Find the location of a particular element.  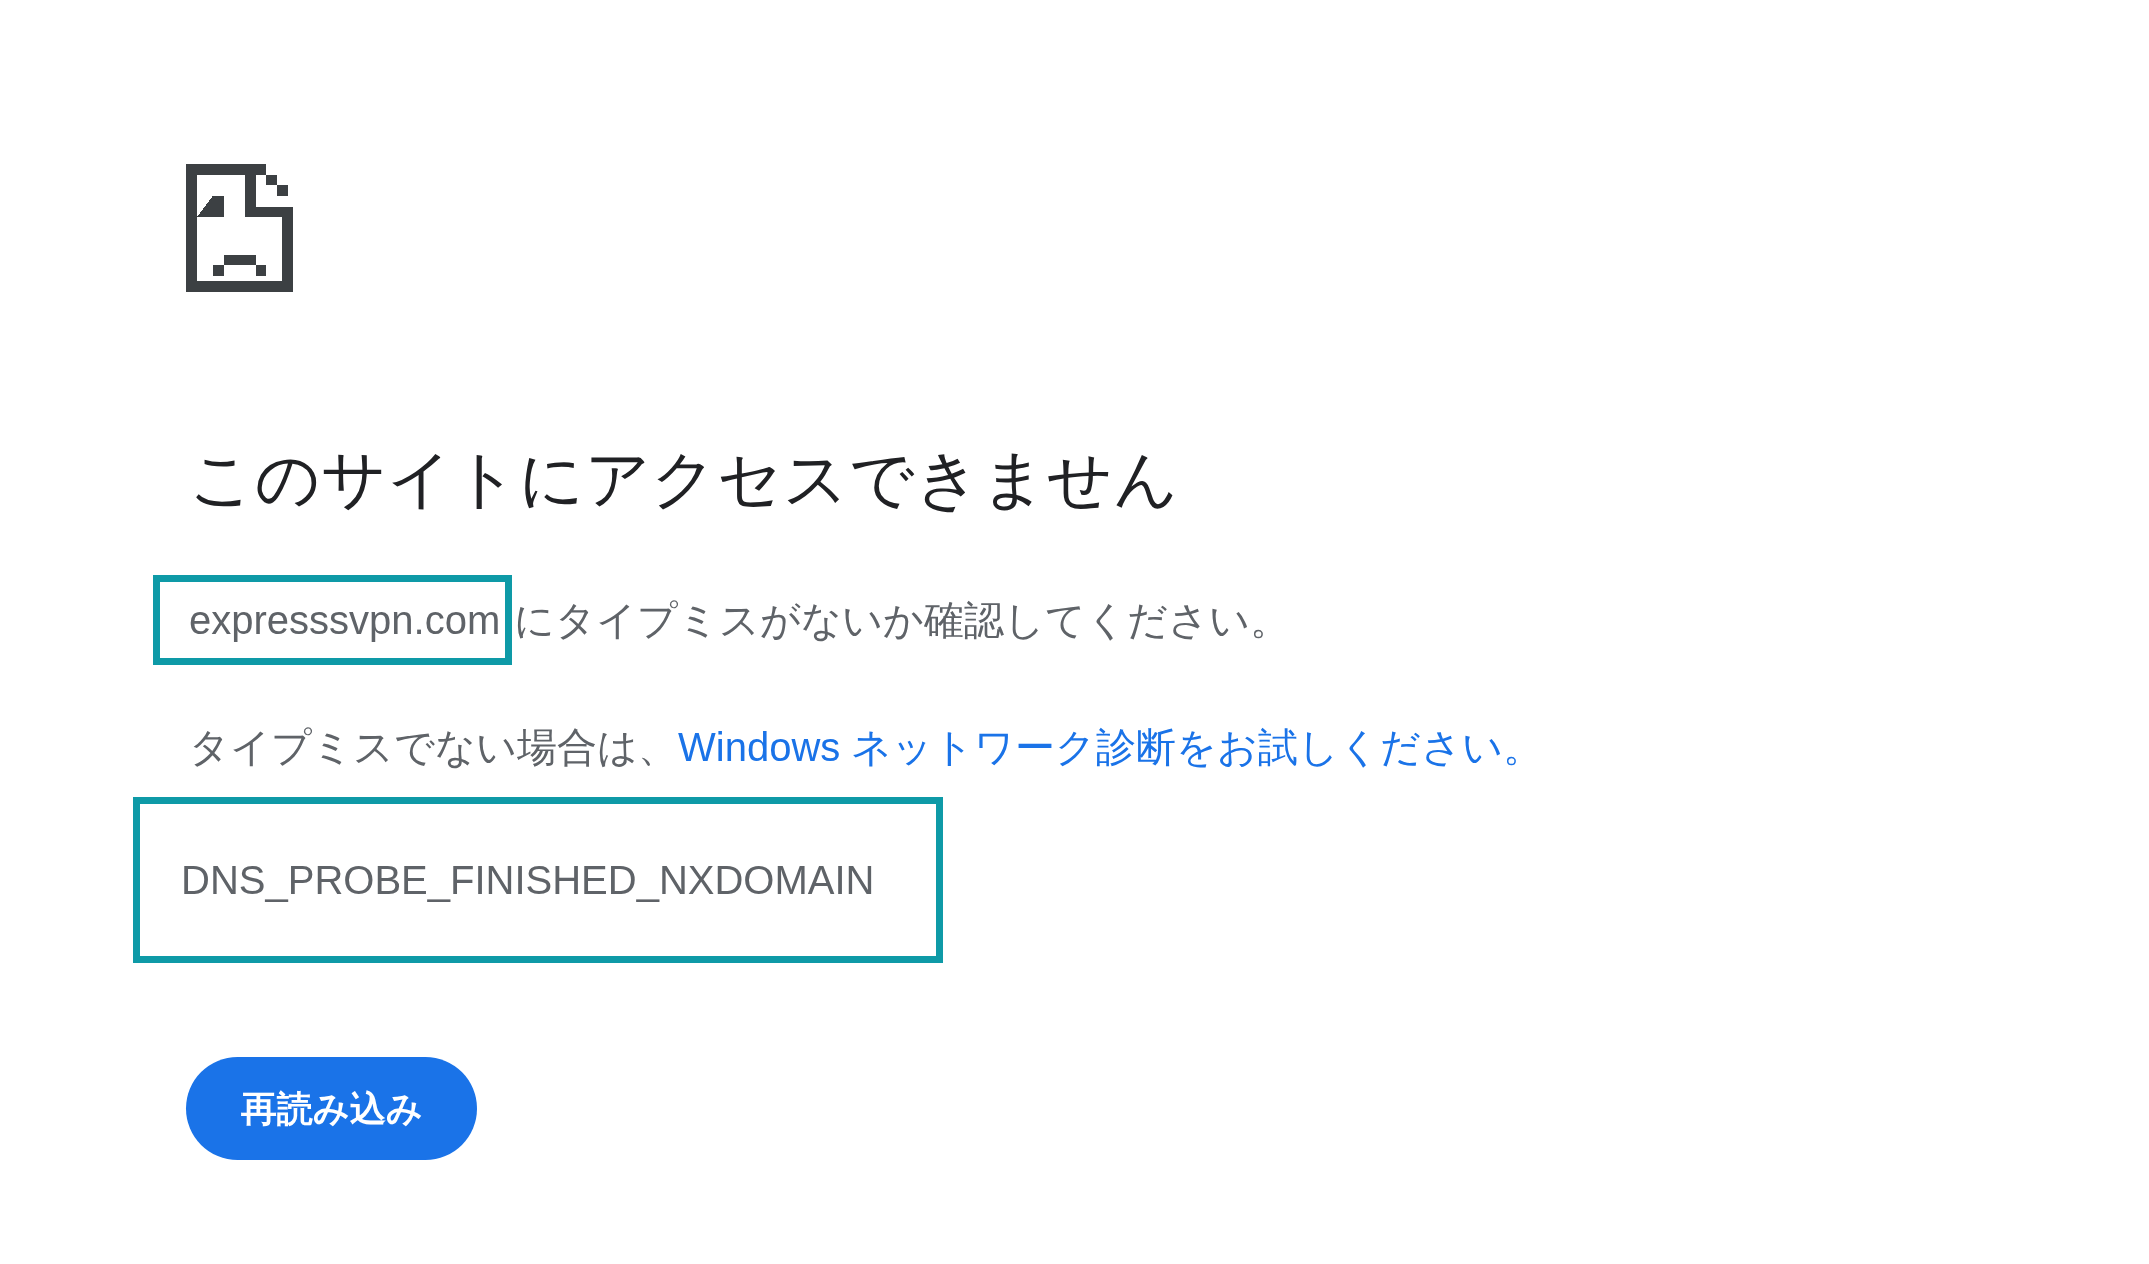

check-typo-text: にタイプミスがないか確認してください。 is located at coordinates (902, 620).